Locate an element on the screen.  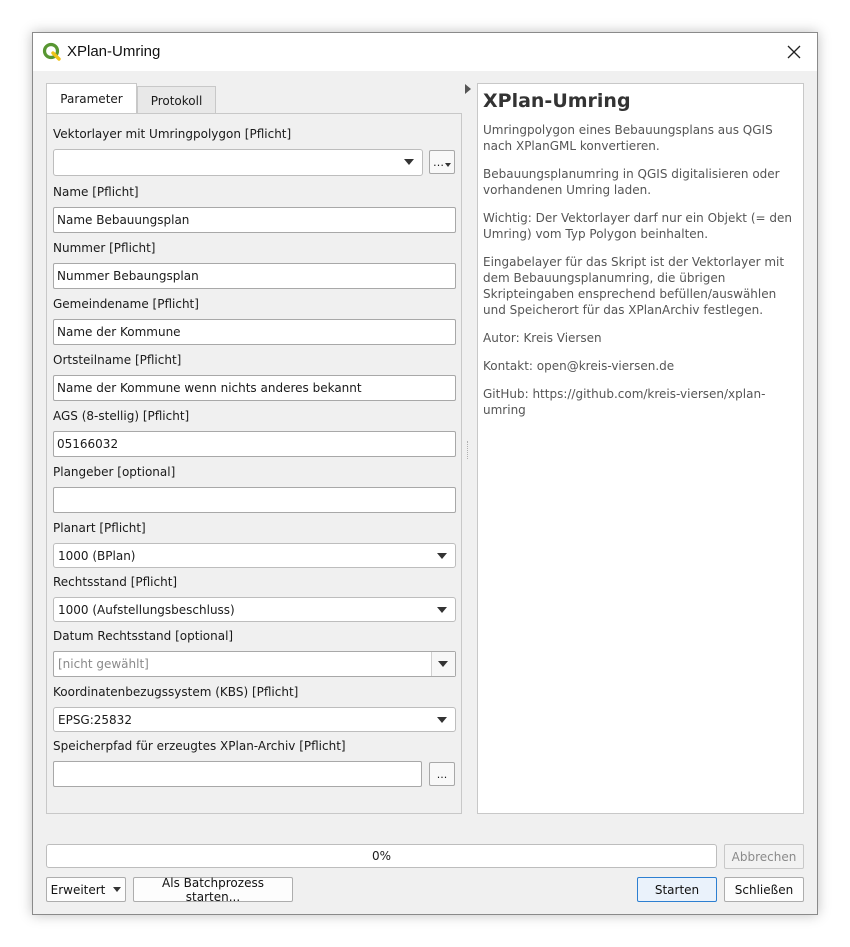
ortsteilname-input is located at coordinates (254, 388).